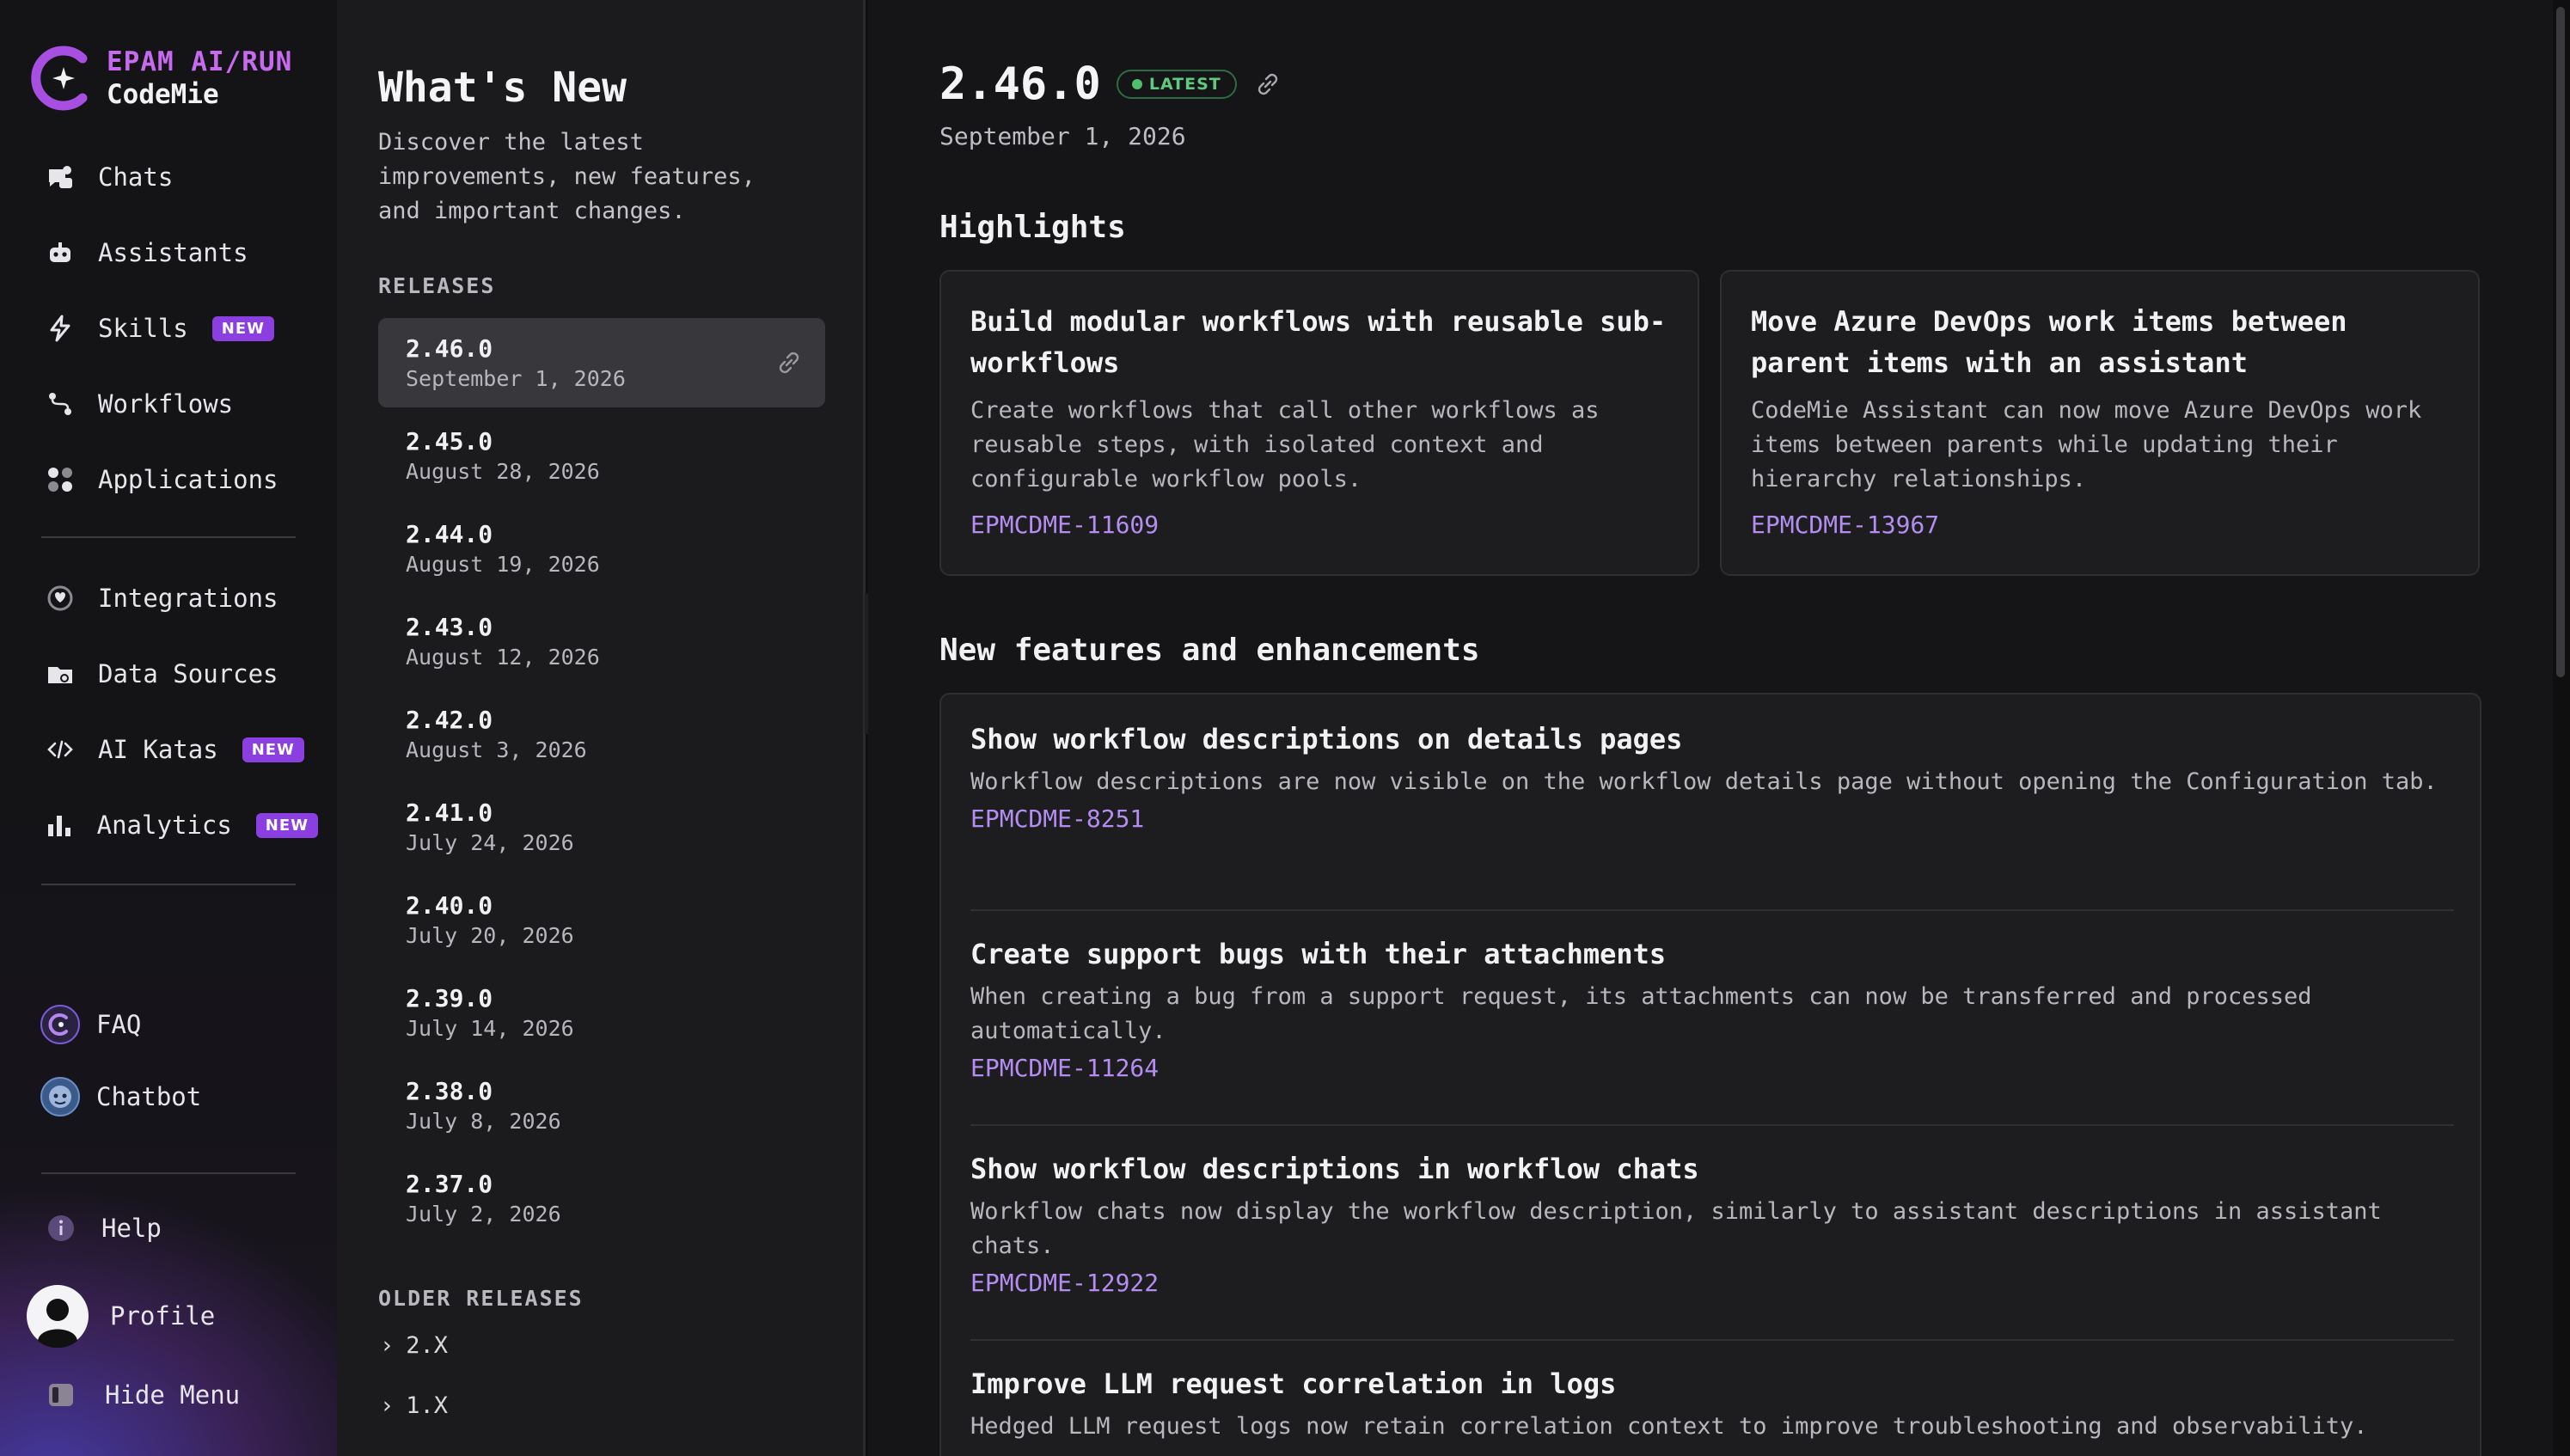  What do you see at coordinates (601, 363) in the screenshot?
I see `release-item-active: 2.46.0 September 1, 2026` at bounding box center [601, 363].